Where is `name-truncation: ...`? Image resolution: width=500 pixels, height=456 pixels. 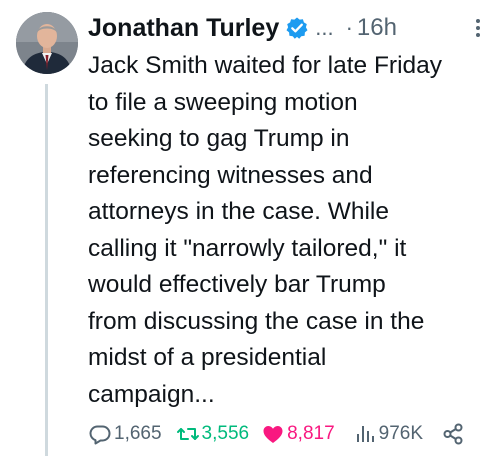 name-truncation: ... is located at coordinates (324, 27).